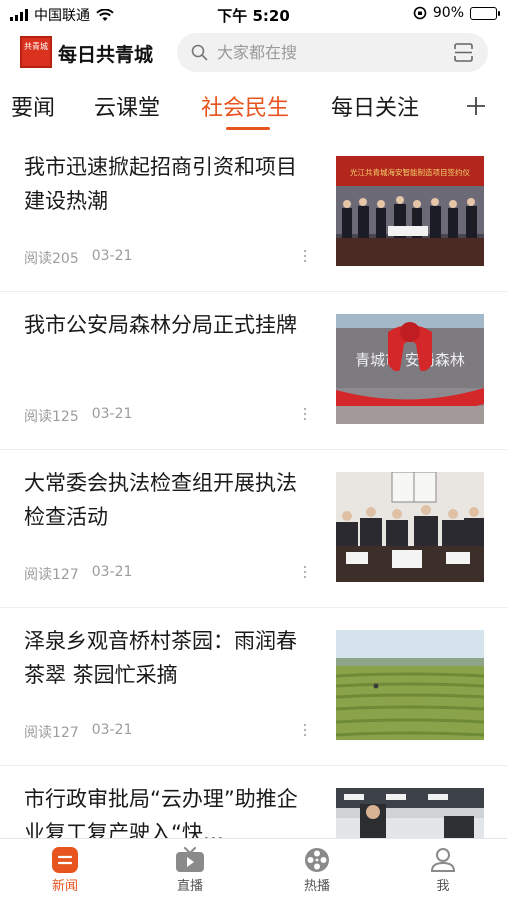 Image resolution: width=507 pixels, height=900 pixels. Describe the element at coordinates (169, 325) in the screenshot. I see `news-title: 我市公安局森林分局正式挂牌` at that location.